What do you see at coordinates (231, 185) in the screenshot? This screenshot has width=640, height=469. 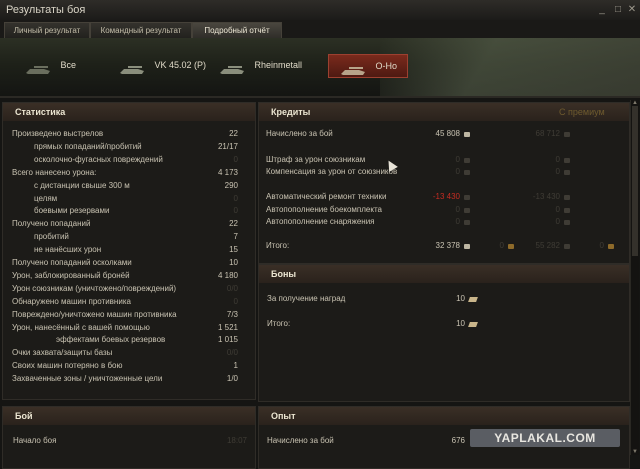 I see `stat-value: 290` at bounding box center [231, 185].